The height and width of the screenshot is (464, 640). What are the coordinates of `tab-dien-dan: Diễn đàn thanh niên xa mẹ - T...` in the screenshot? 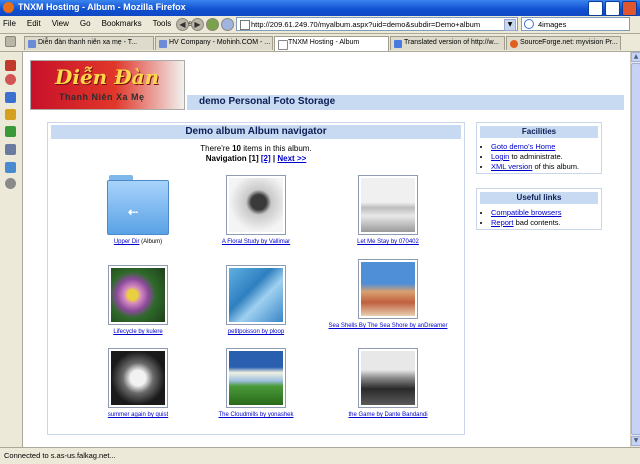 It's located at (89, 43).